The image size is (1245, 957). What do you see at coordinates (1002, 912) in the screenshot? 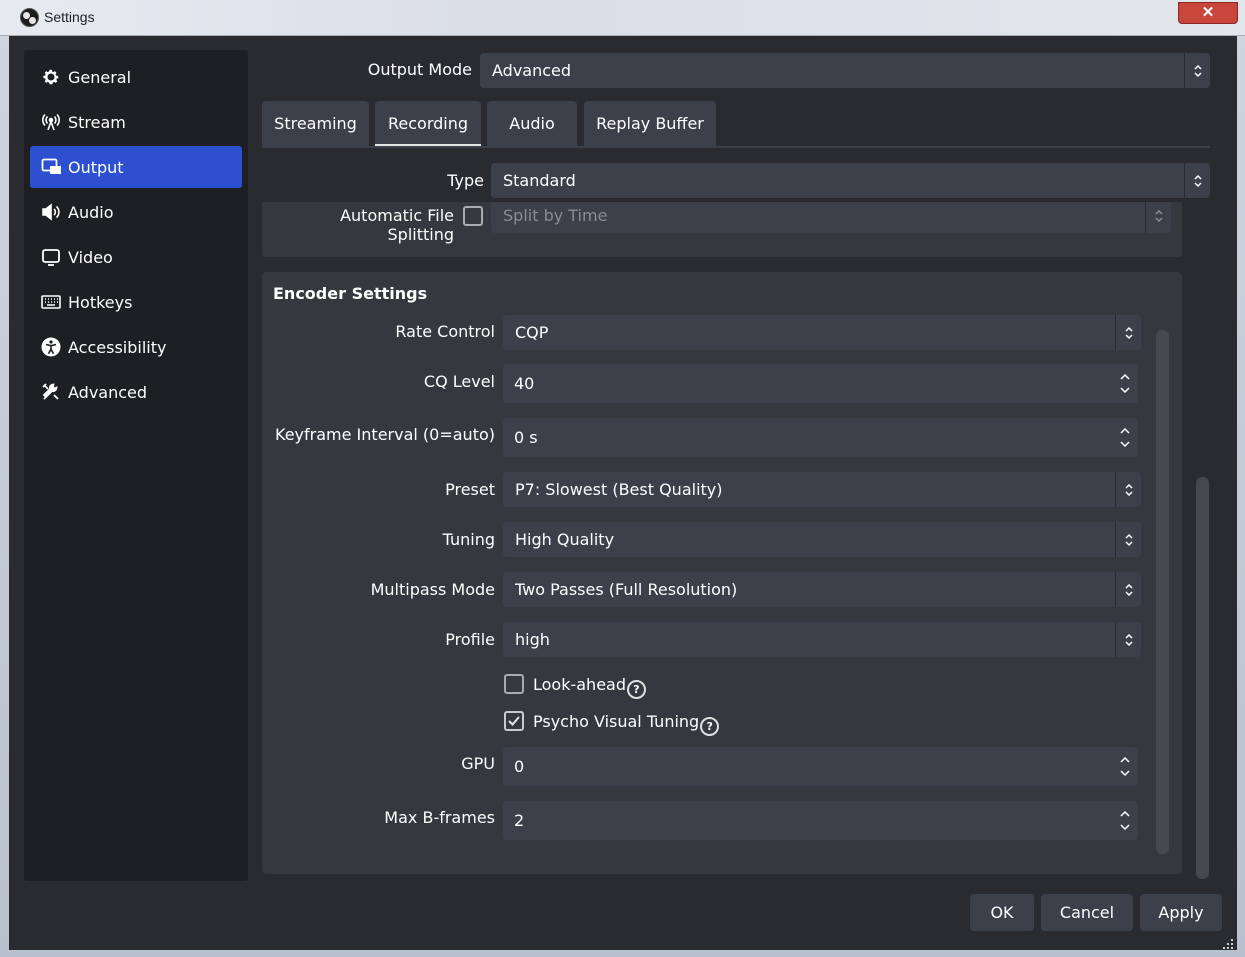
I see `ok-button: OK` at bounding box center [1002, 912].